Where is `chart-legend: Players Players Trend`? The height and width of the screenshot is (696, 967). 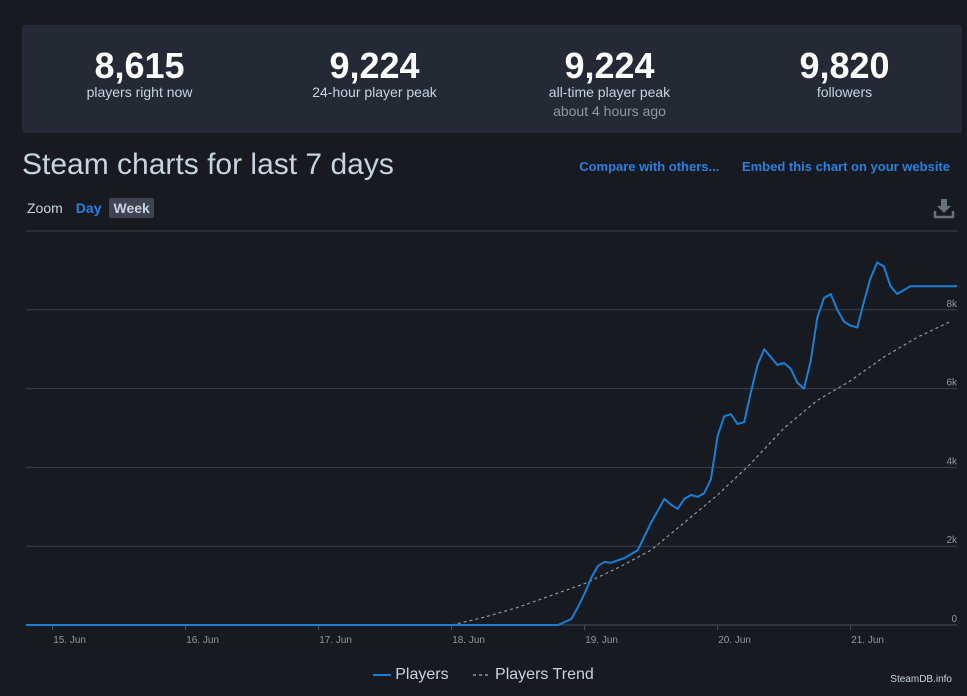
chart-legend: Players Players Trend is located at coordinates (483, 674).